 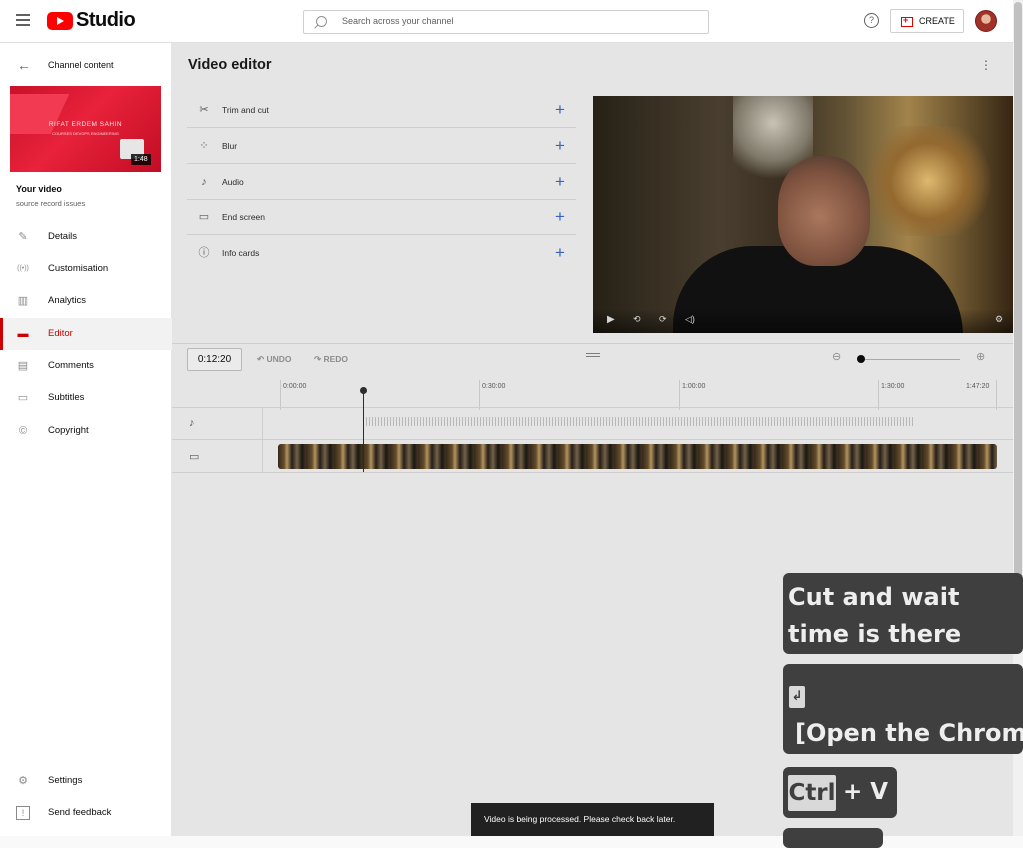 I want to click on clapperboard-icon: ▬, so click(x=23, y=334).